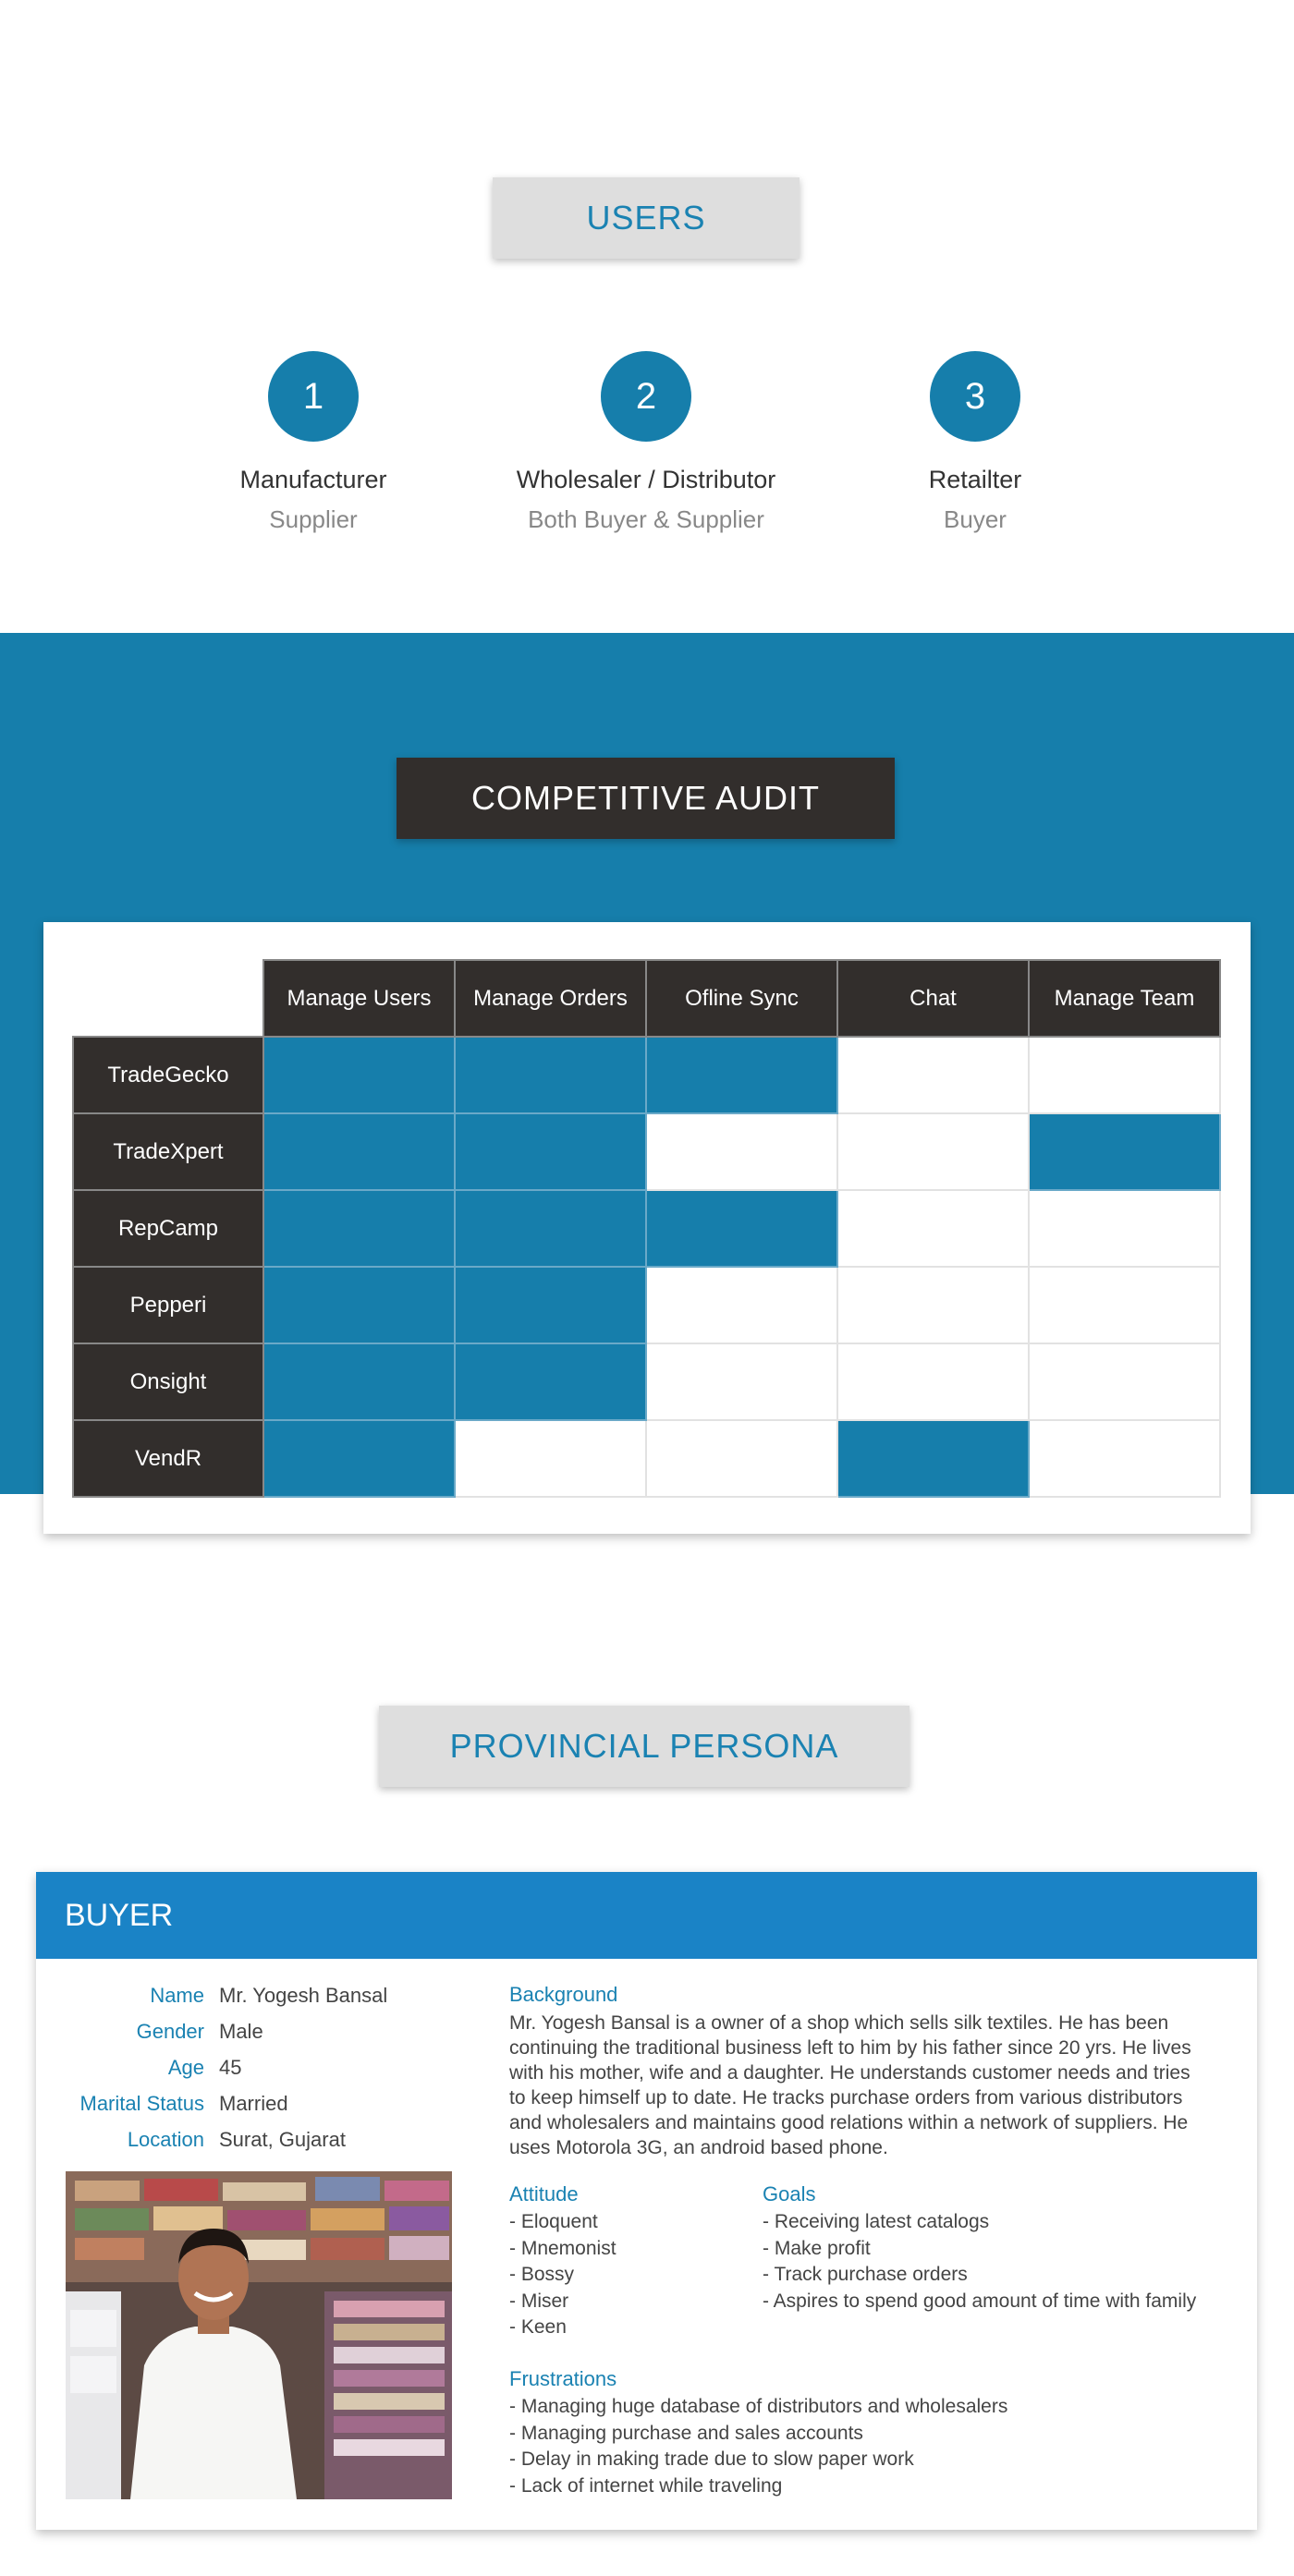 The image size is (1294, 2576). What do you see at coordinates (168, 999) in the screenshot?
I see `audit-corner-cell` at bounding box center [168, 999].